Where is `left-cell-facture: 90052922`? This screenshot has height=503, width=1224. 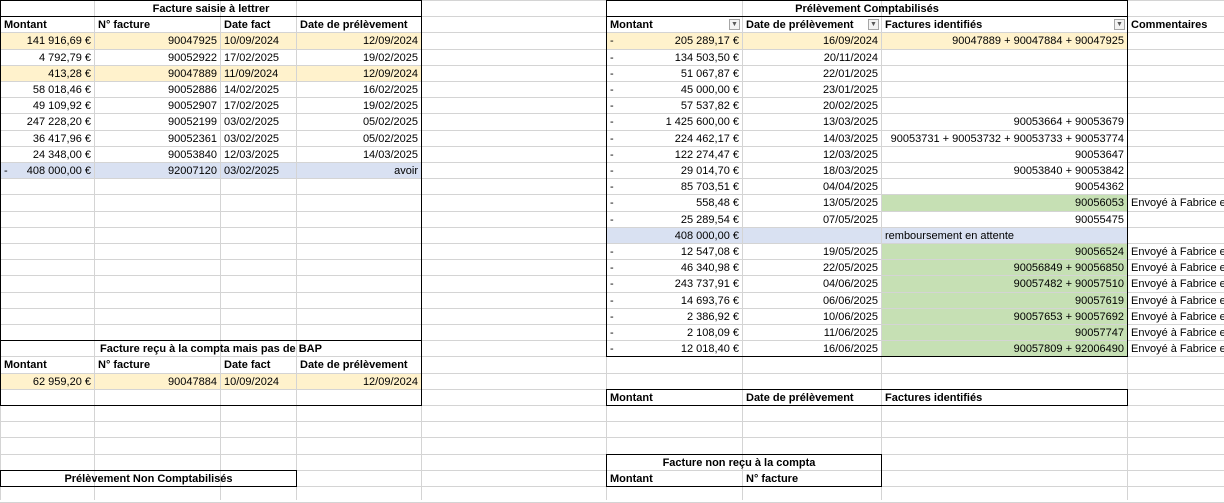 left-cell-facture: 90052922 is located at coordinates (157, 57).